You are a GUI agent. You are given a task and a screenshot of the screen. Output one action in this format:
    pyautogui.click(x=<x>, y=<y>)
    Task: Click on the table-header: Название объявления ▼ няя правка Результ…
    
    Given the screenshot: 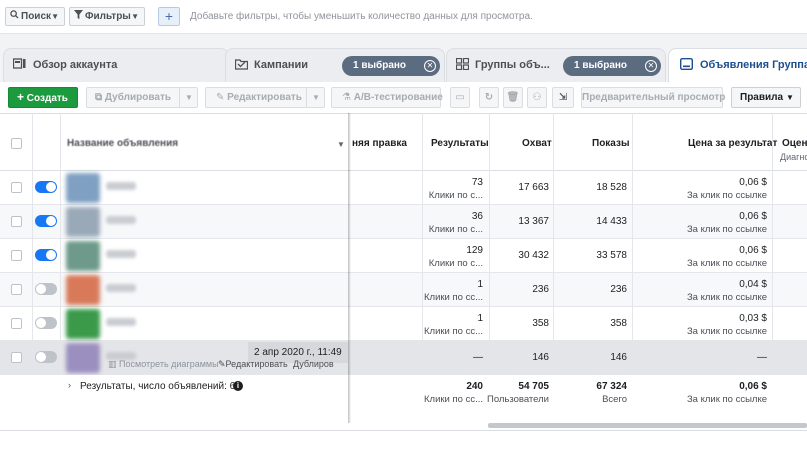 What is the action you would take?
    pyautogui.click(x=403, y=142)
    